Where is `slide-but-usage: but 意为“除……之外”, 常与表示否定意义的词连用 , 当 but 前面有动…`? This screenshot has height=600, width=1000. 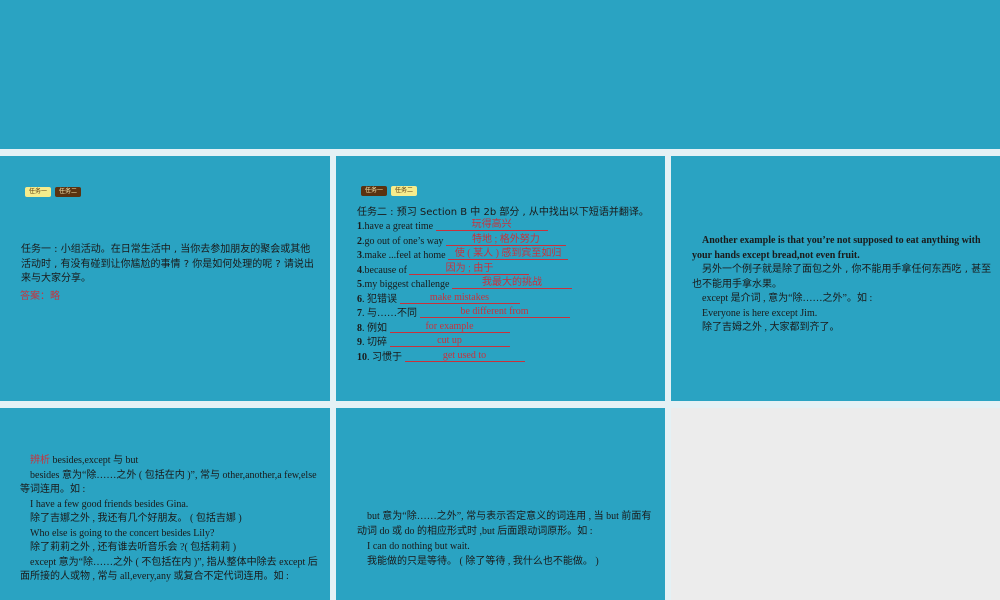
slide-but-usage: but 意为“除……之外”, 常与表示否定意义的词连用 , 当 but 前面有动… is located at coordinates (500, 504).